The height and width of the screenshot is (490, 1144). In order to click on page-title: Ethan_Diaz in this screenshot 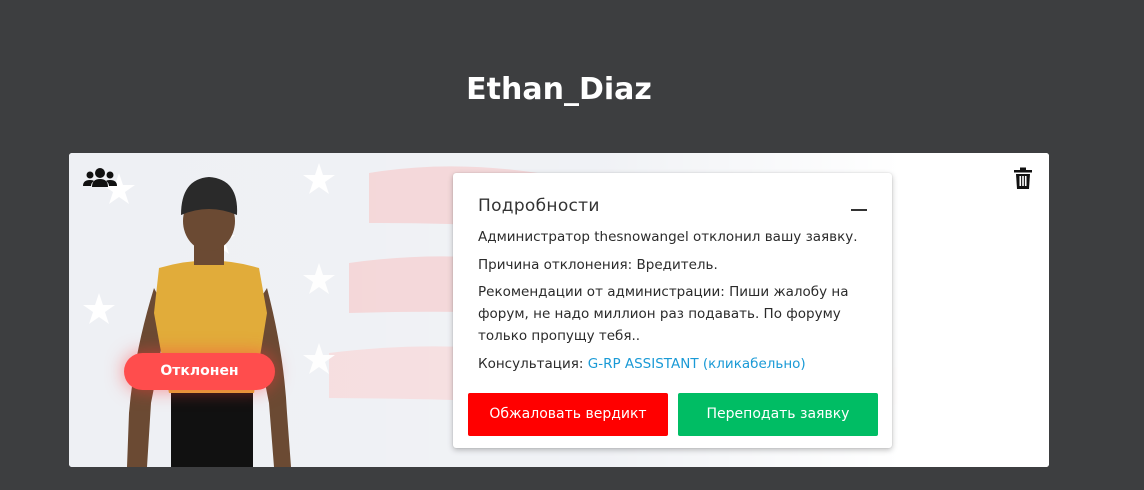, I will do `click(559, 89)`.